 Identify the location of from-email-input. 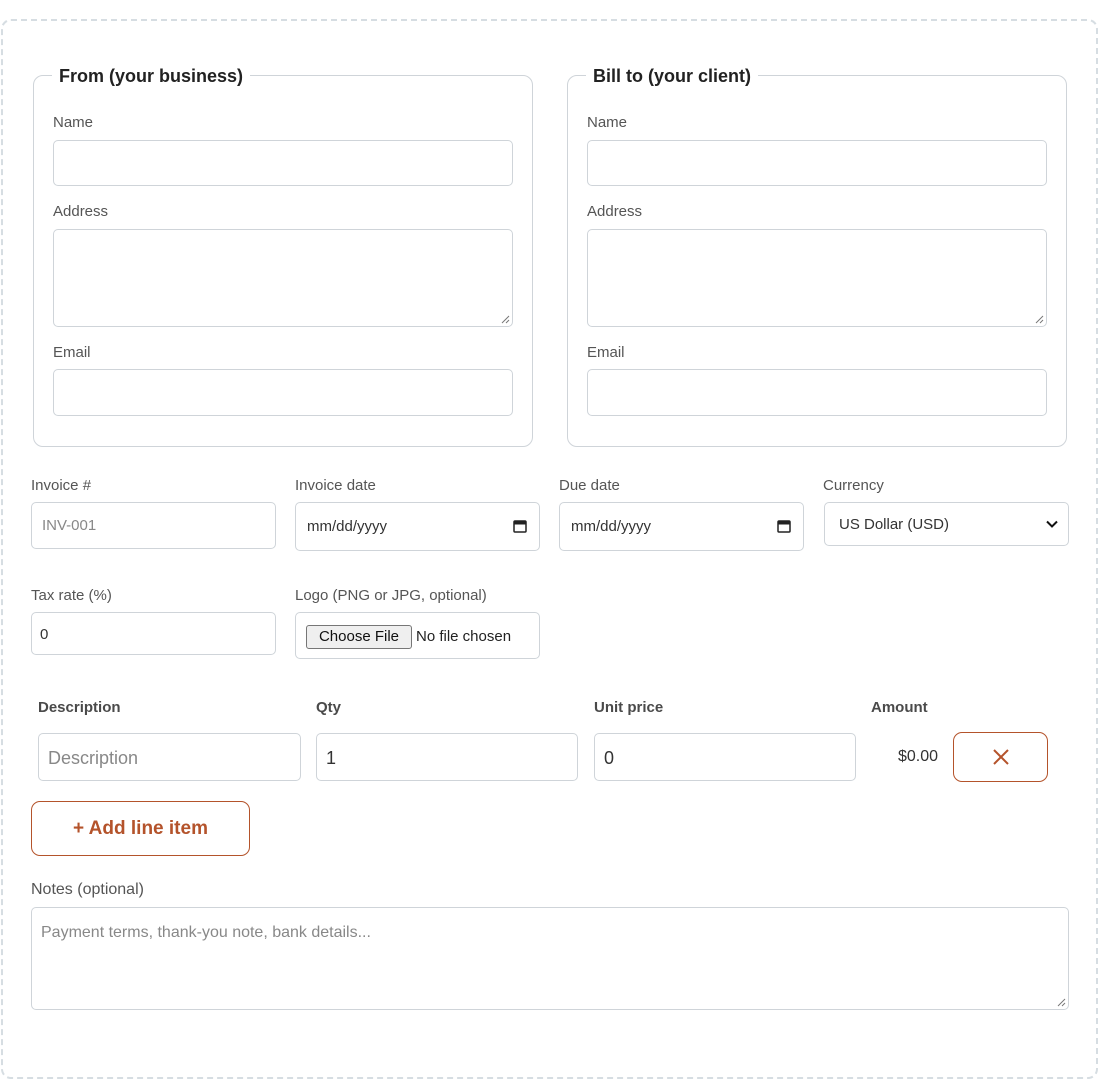
(283, 392).